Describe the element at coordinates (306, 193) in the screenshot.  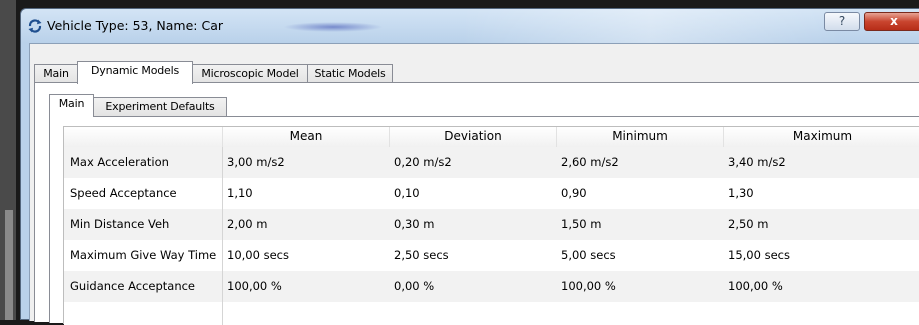
I see `mean-cell: 1,10` at that location.